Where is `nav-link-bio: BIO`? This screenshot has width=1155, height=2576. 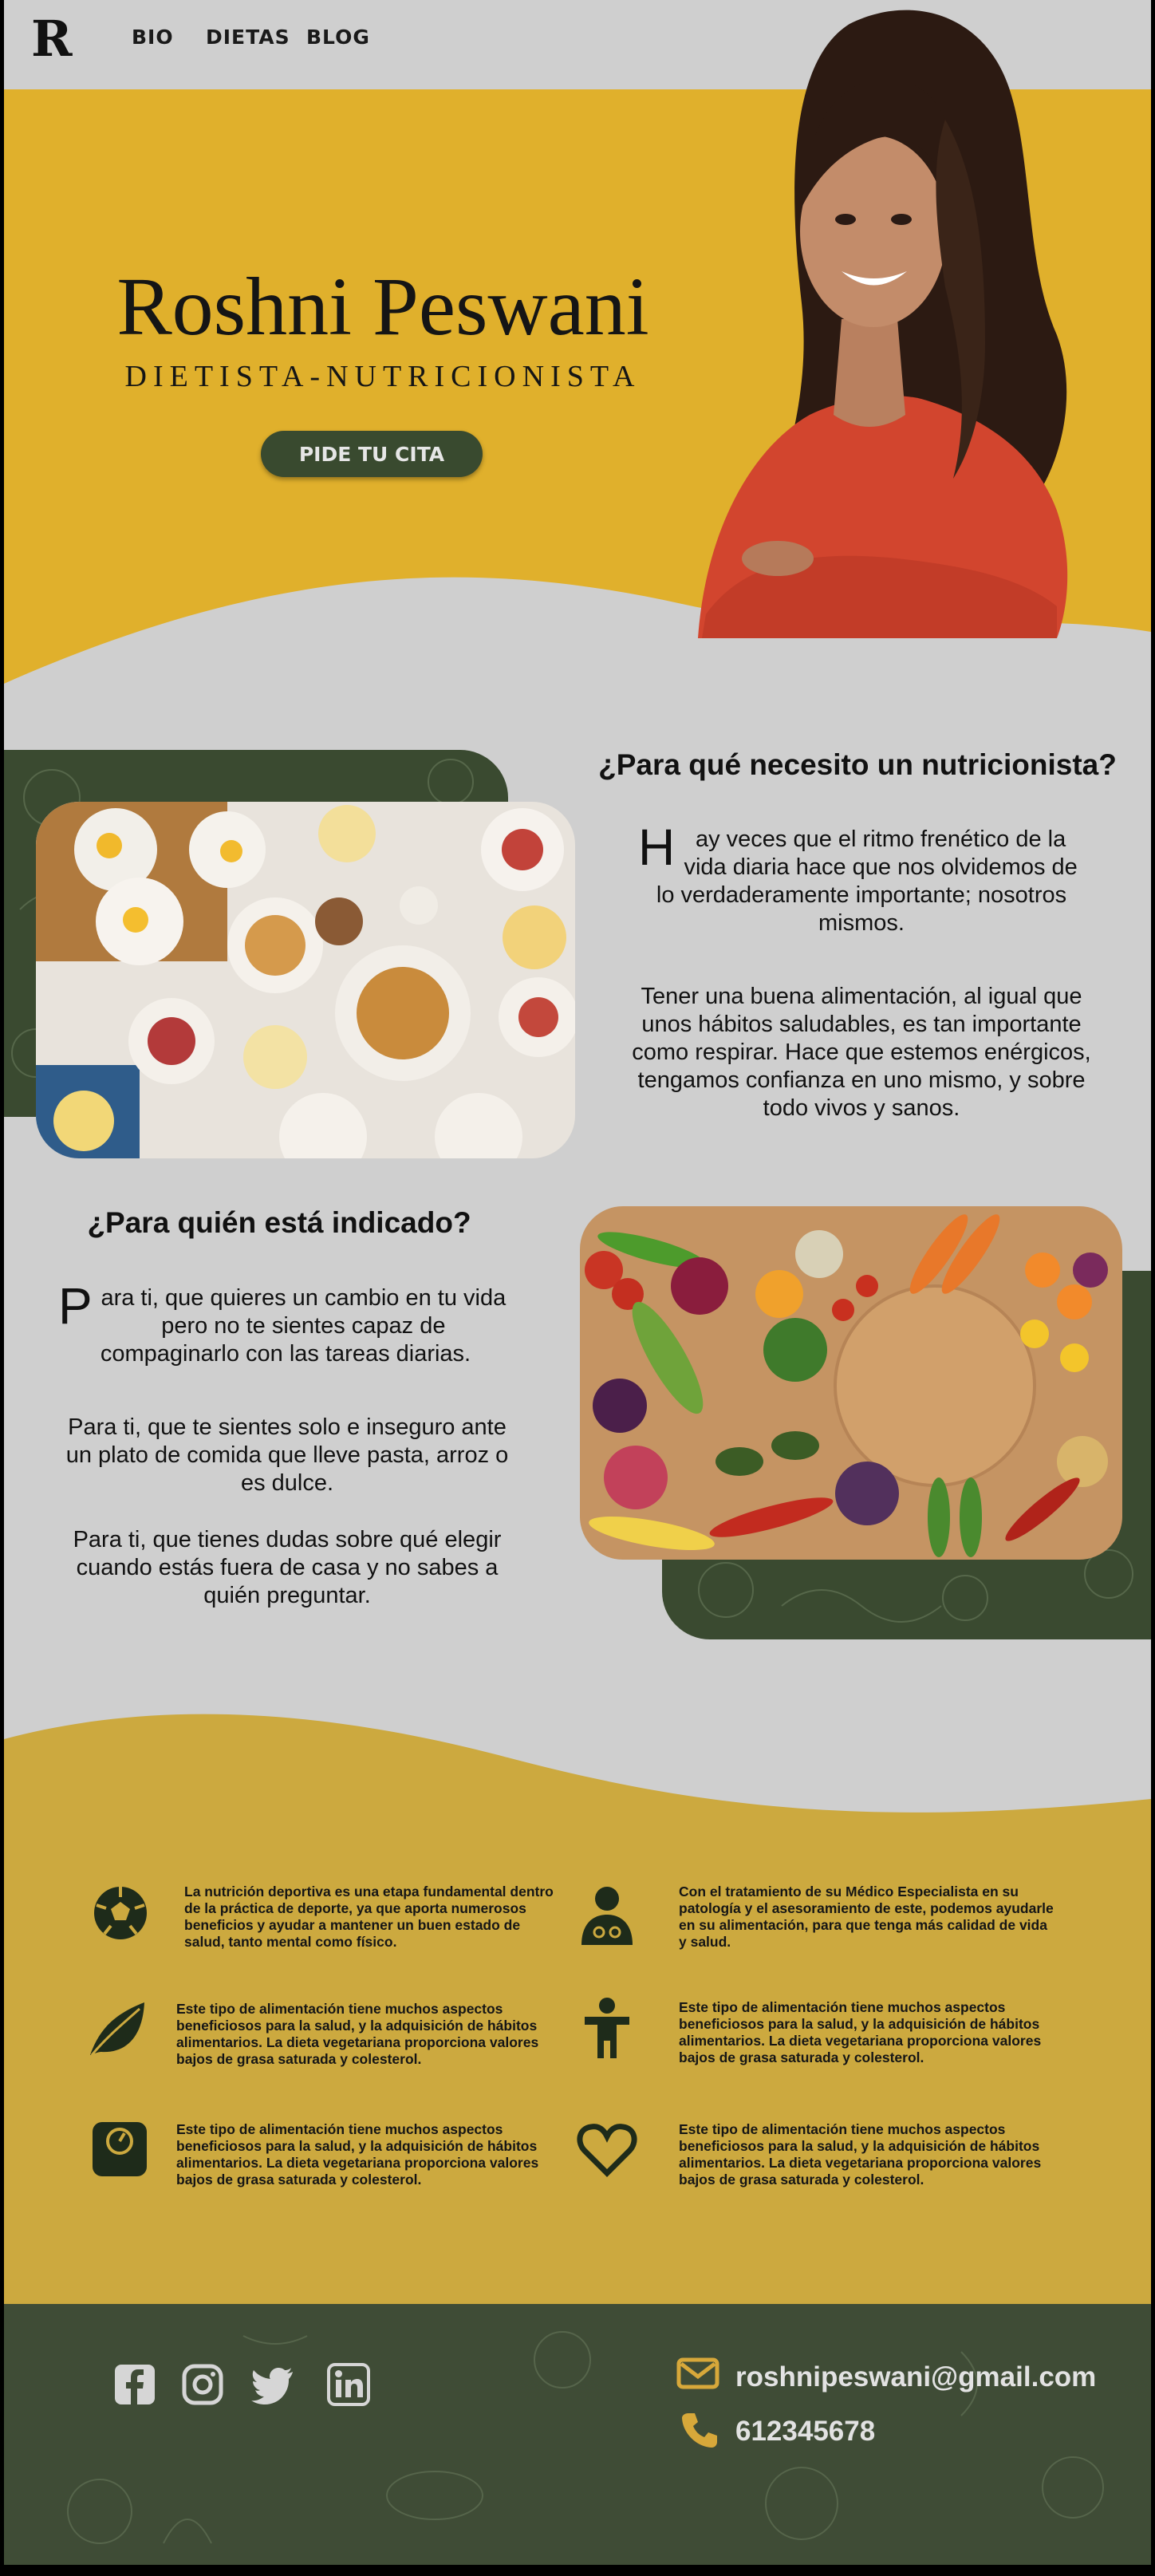 nav-link-bio: BIO is located at coordinates (153, 37).